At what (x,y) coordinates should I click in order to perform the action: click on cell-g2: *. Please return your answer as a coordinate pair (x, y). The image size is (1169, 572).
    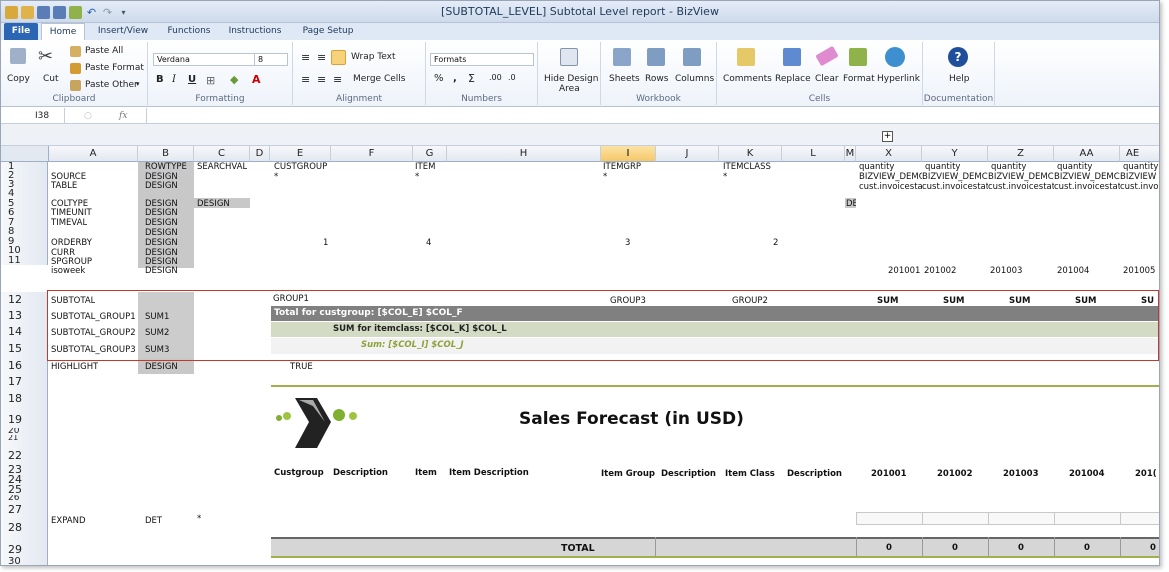
    Looking at the image, I should click on (417, 177).